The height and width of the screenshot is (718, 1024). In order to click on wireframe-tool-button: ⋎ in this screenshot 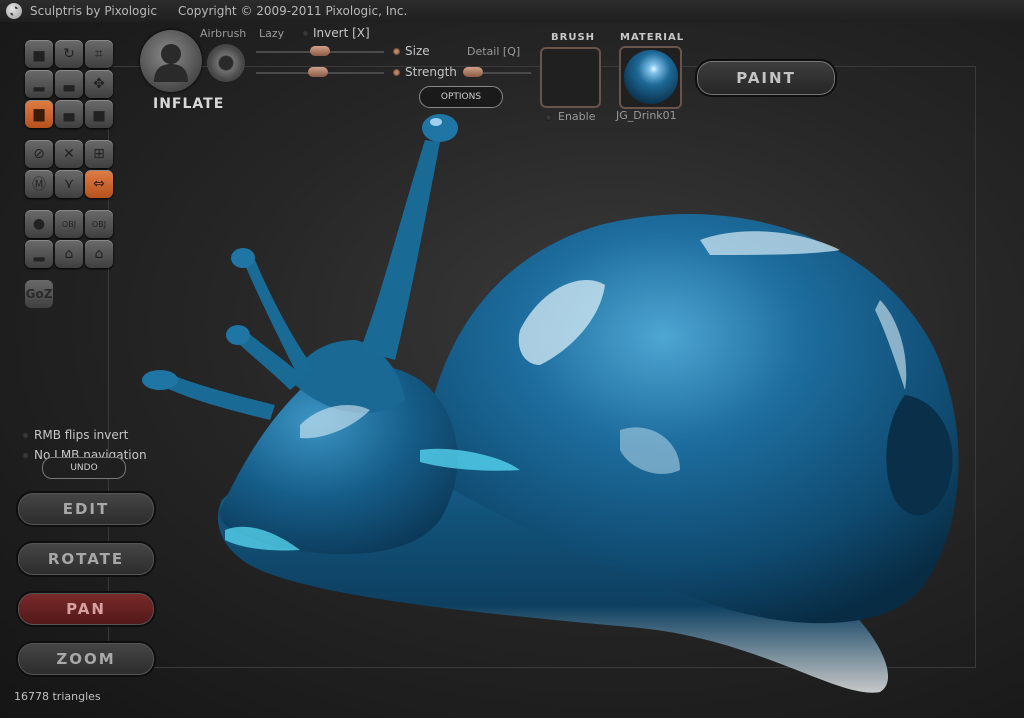, I will do `click(69, 184)`.